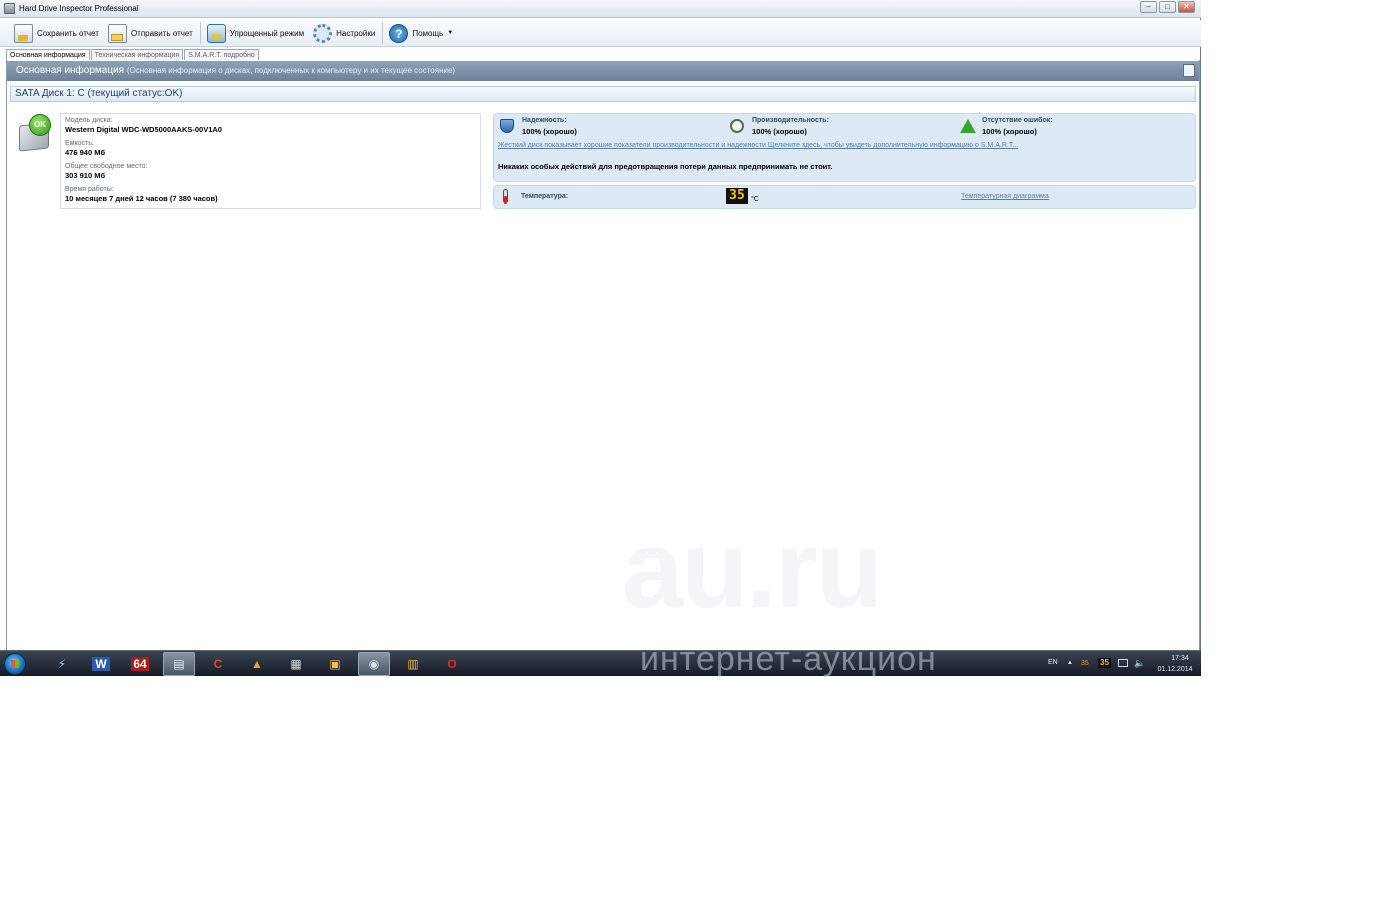  I want to click on thermometer-icon, so click(505, 196).